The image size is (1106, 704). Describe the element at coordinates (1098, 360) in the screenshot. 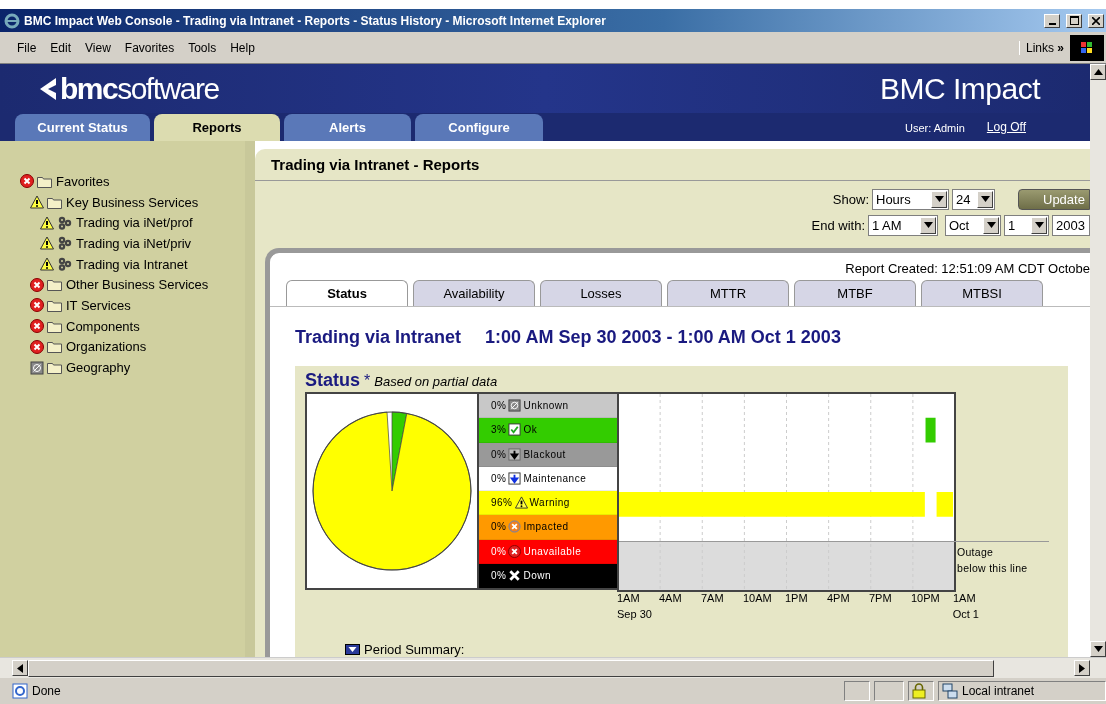

I see `vertical-scrollbar` at that location.